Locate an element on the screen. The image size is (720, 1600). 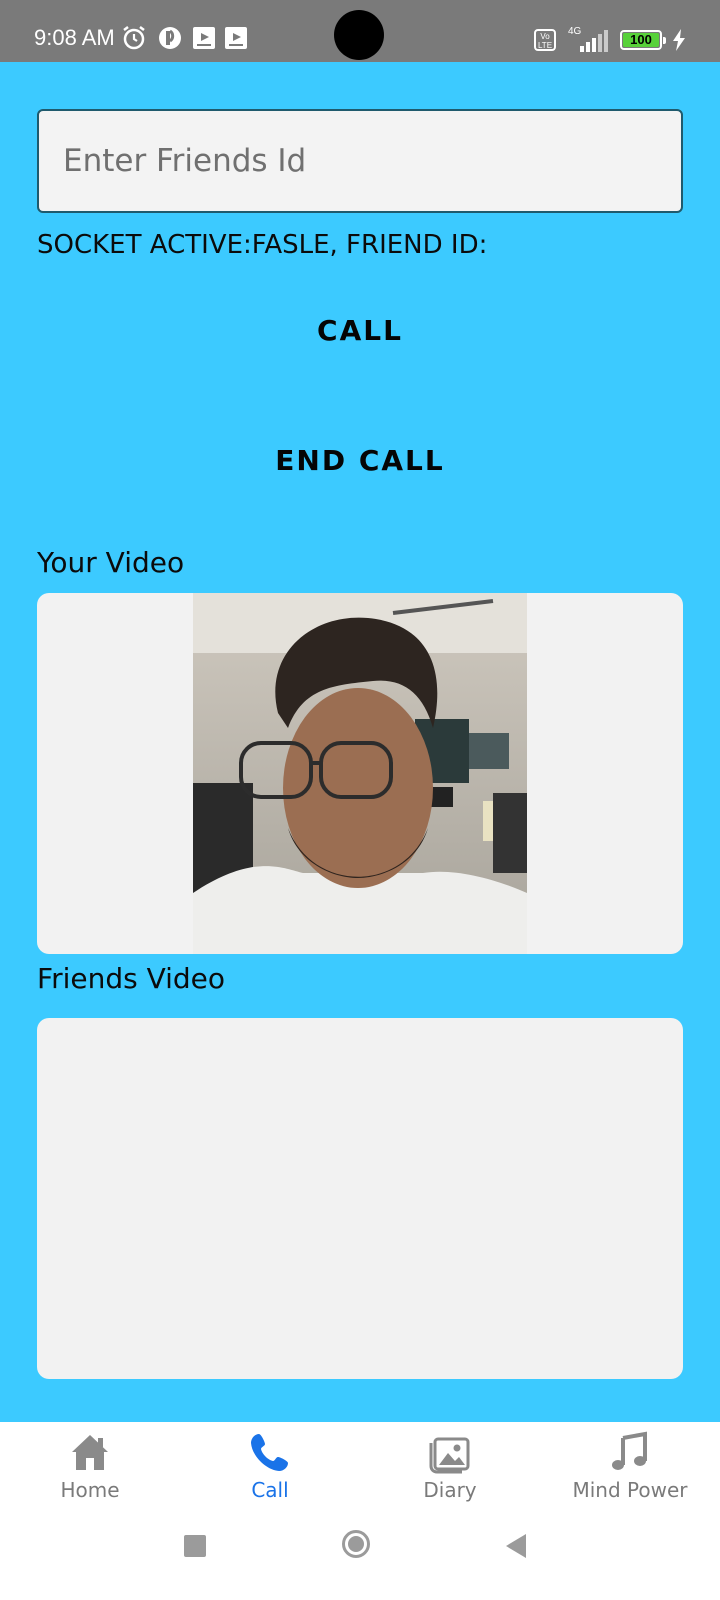
status-indicators: Vo LTE 4G 100 is located at coordinates (610, 40).